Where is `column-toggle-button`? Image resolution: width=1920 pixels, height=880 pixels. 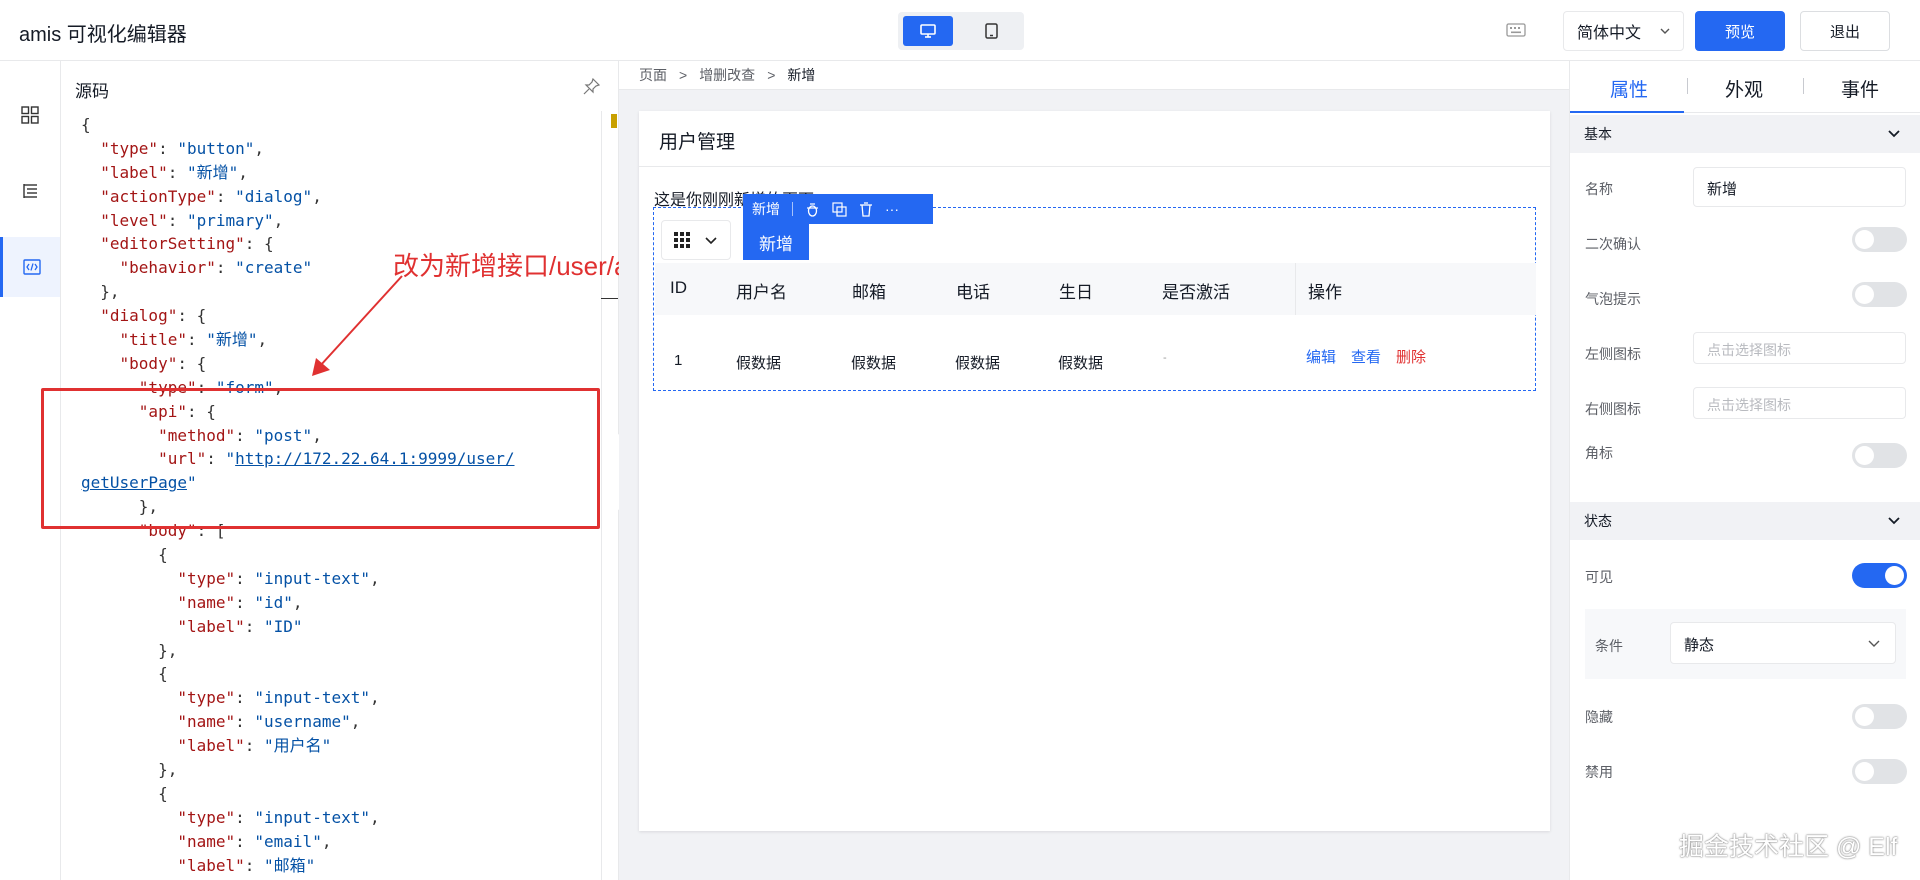
column-toggle-button is located at coordinates (696, 240).